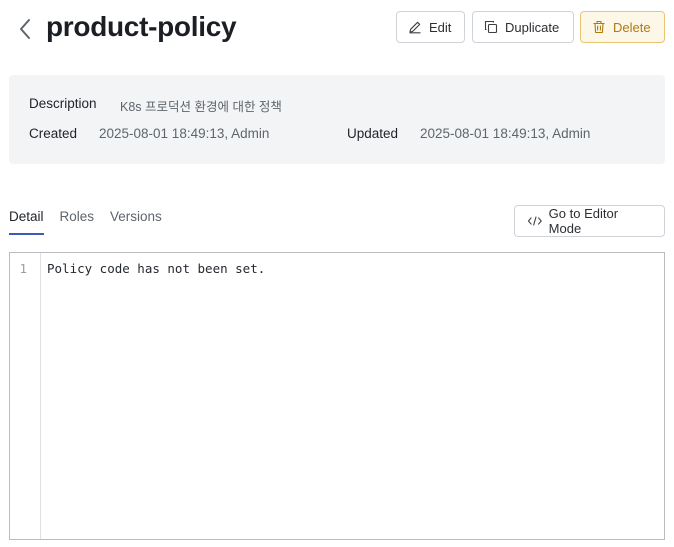  I want to click on tab-roles: Roles, so click(77, 220).